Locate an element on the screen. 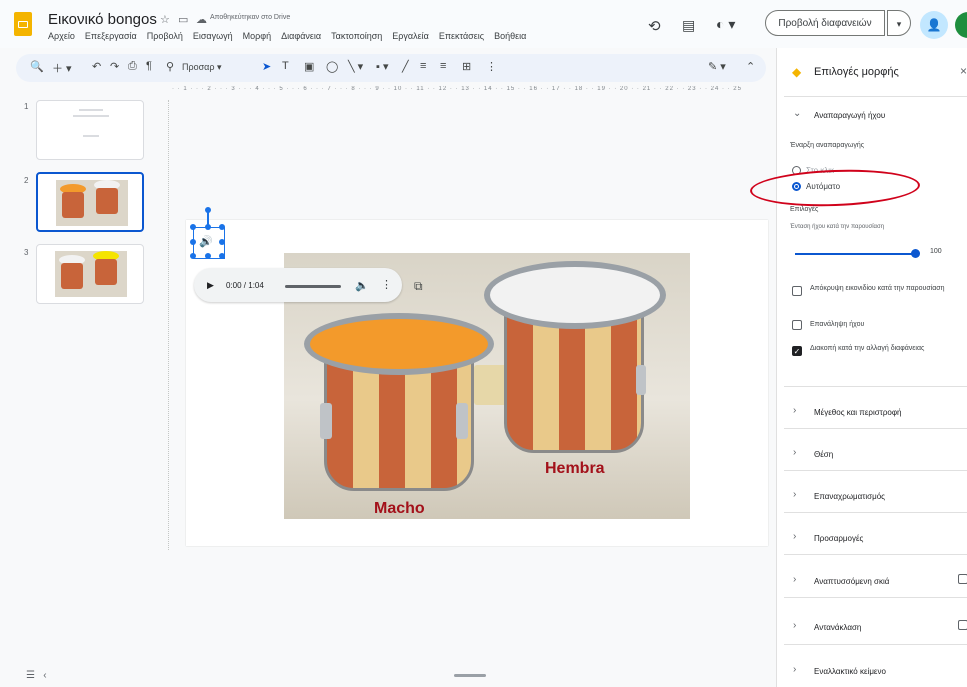 This screenshot has height=687, width=967. select-cursor-icon: ➤ is located at coordinates (266, 66).